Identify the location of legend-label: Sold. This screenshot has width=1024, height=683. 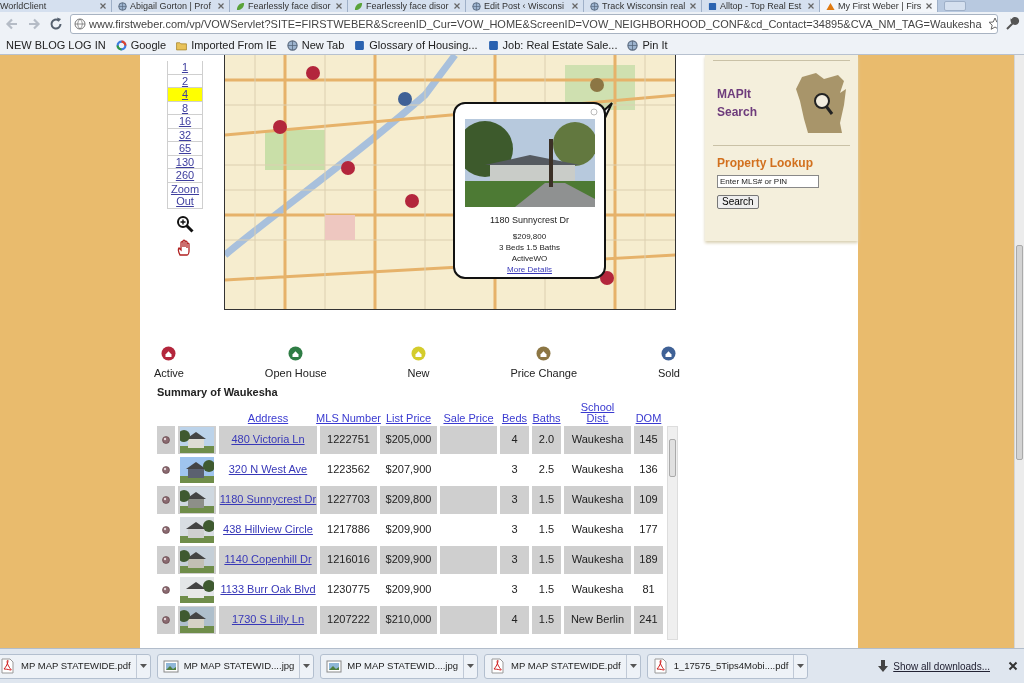
(668, 373).